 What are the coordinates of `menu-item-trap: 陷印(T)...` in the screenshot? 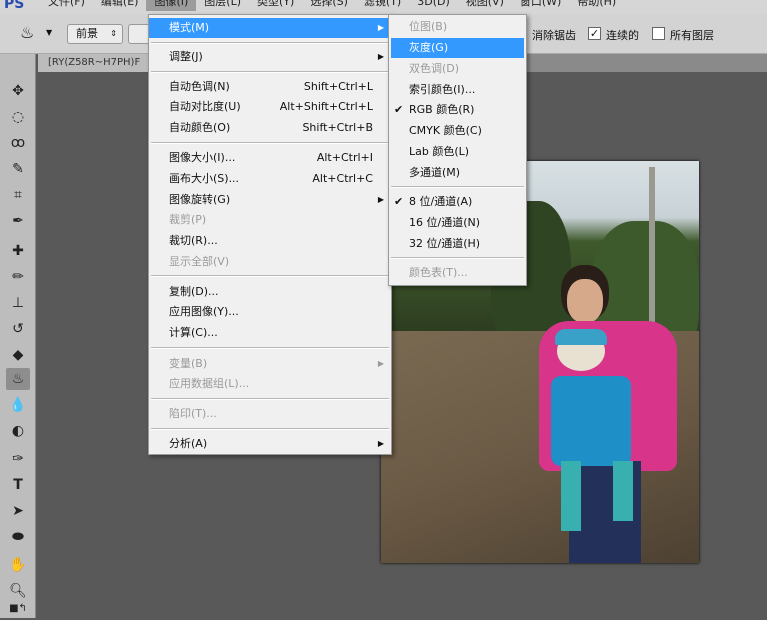 It's located at (193, 413).